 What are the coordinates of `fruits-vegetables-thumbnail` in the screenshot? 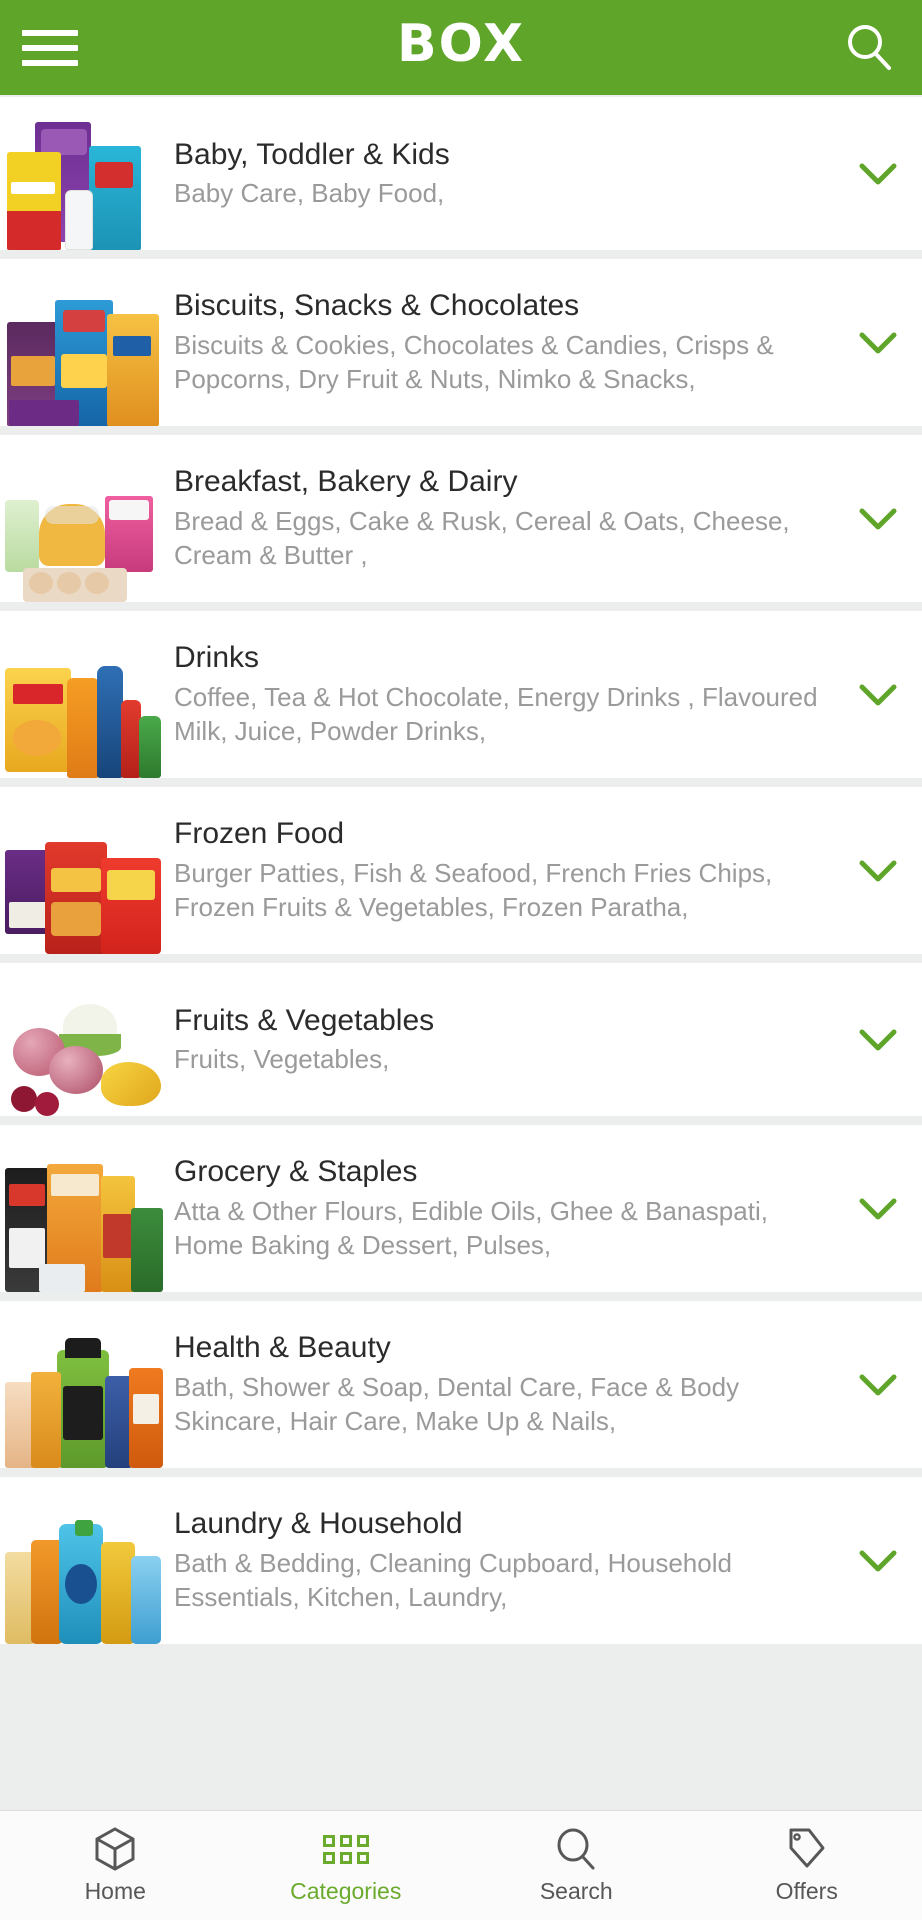 It's located at (85, 1039).